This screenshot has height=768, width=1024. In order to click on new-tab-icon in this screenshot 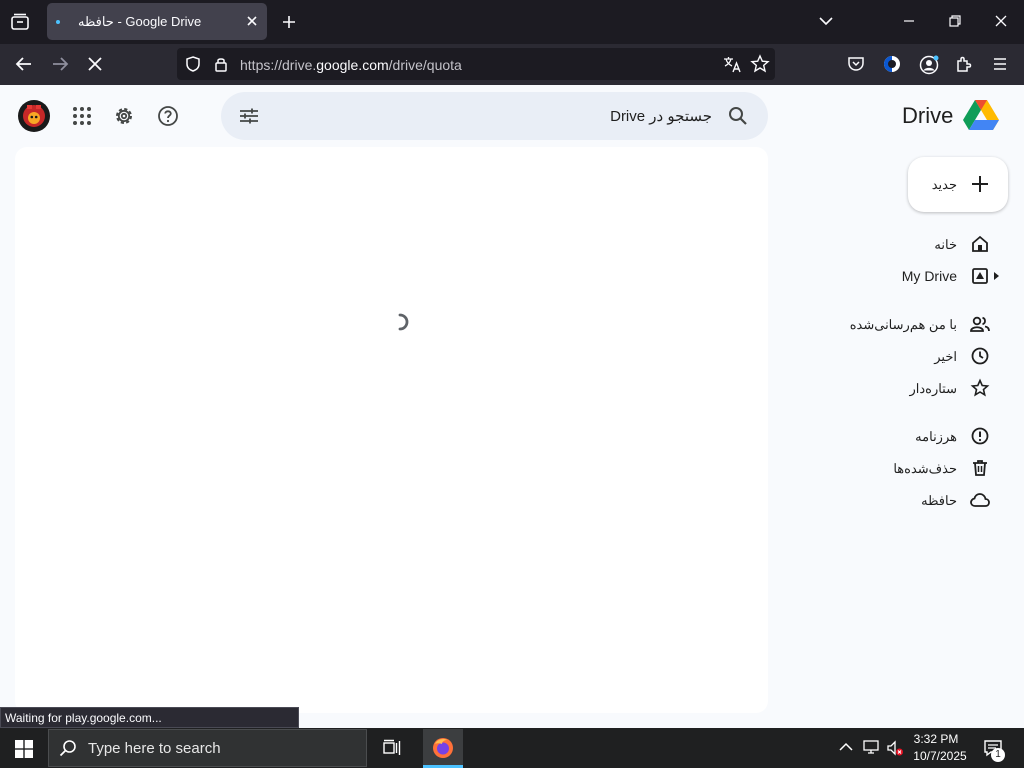, I will do `click(289, 22)`.